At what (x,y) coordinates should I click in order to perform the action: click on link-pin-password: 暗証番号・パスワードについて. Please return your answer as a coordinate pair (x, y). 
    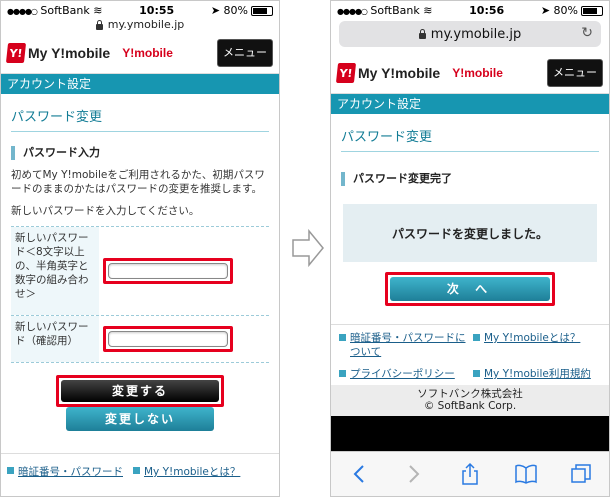
    Looking at the image, I should click on (406, 345).